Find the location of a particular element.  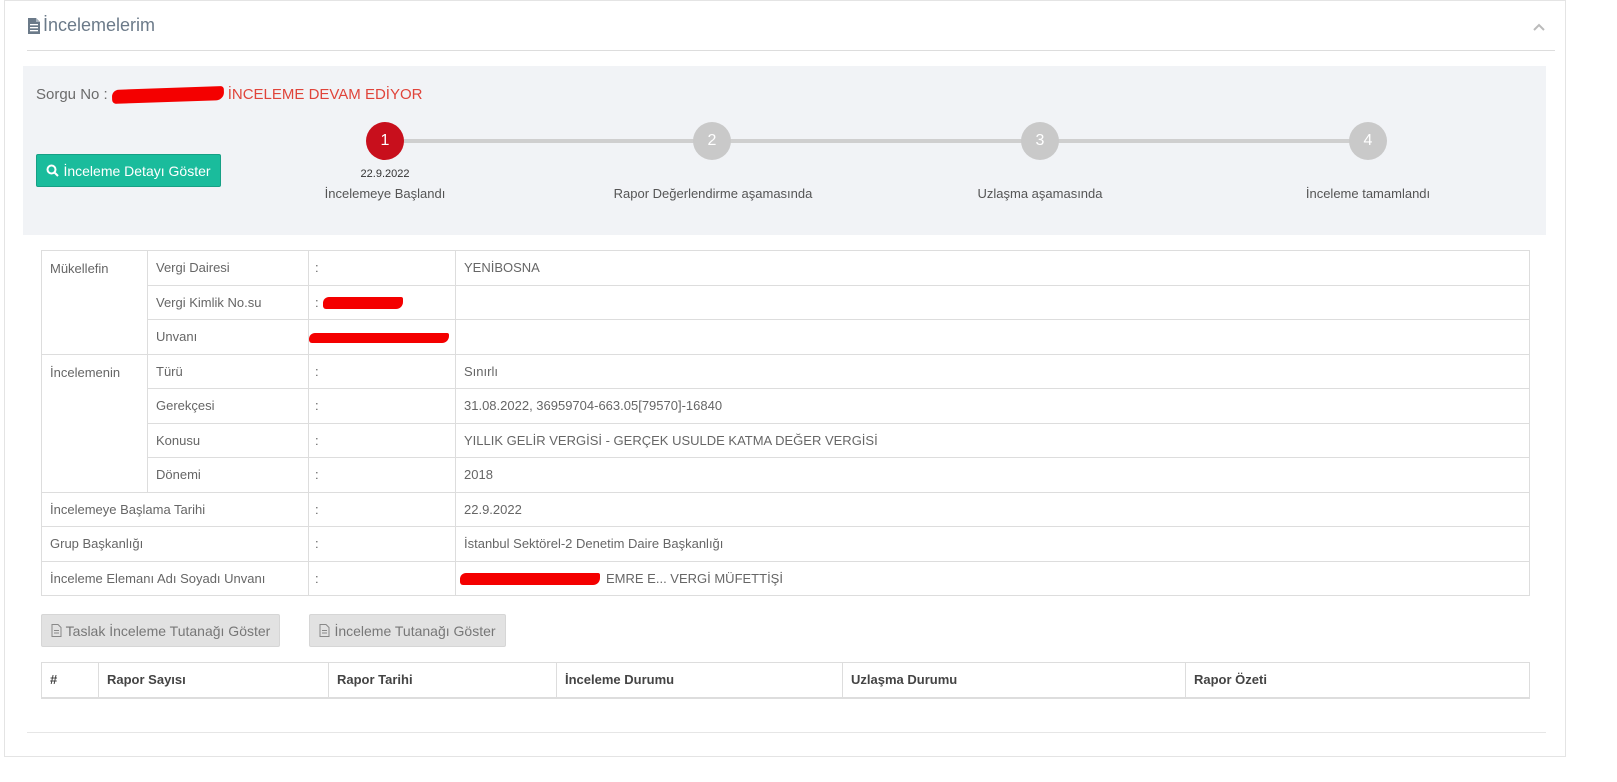

turu-value: Sınırlı is located at coordinates (992, 371).